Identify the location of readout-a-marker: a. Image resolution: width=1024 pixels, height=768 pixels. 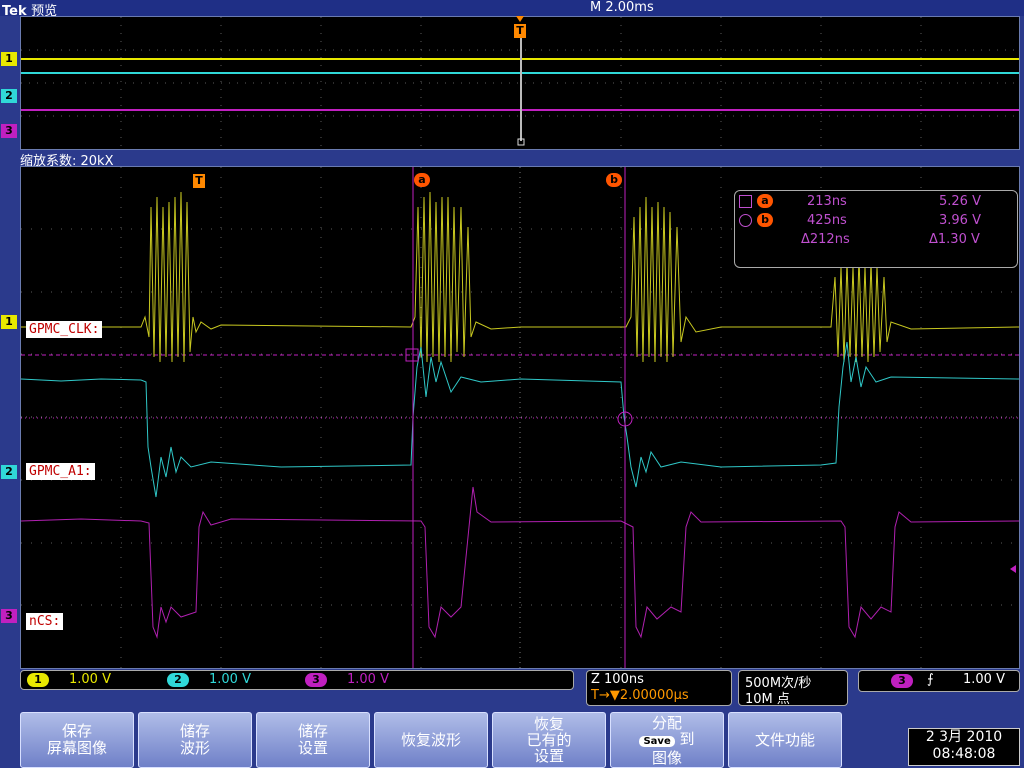
(765, 201).